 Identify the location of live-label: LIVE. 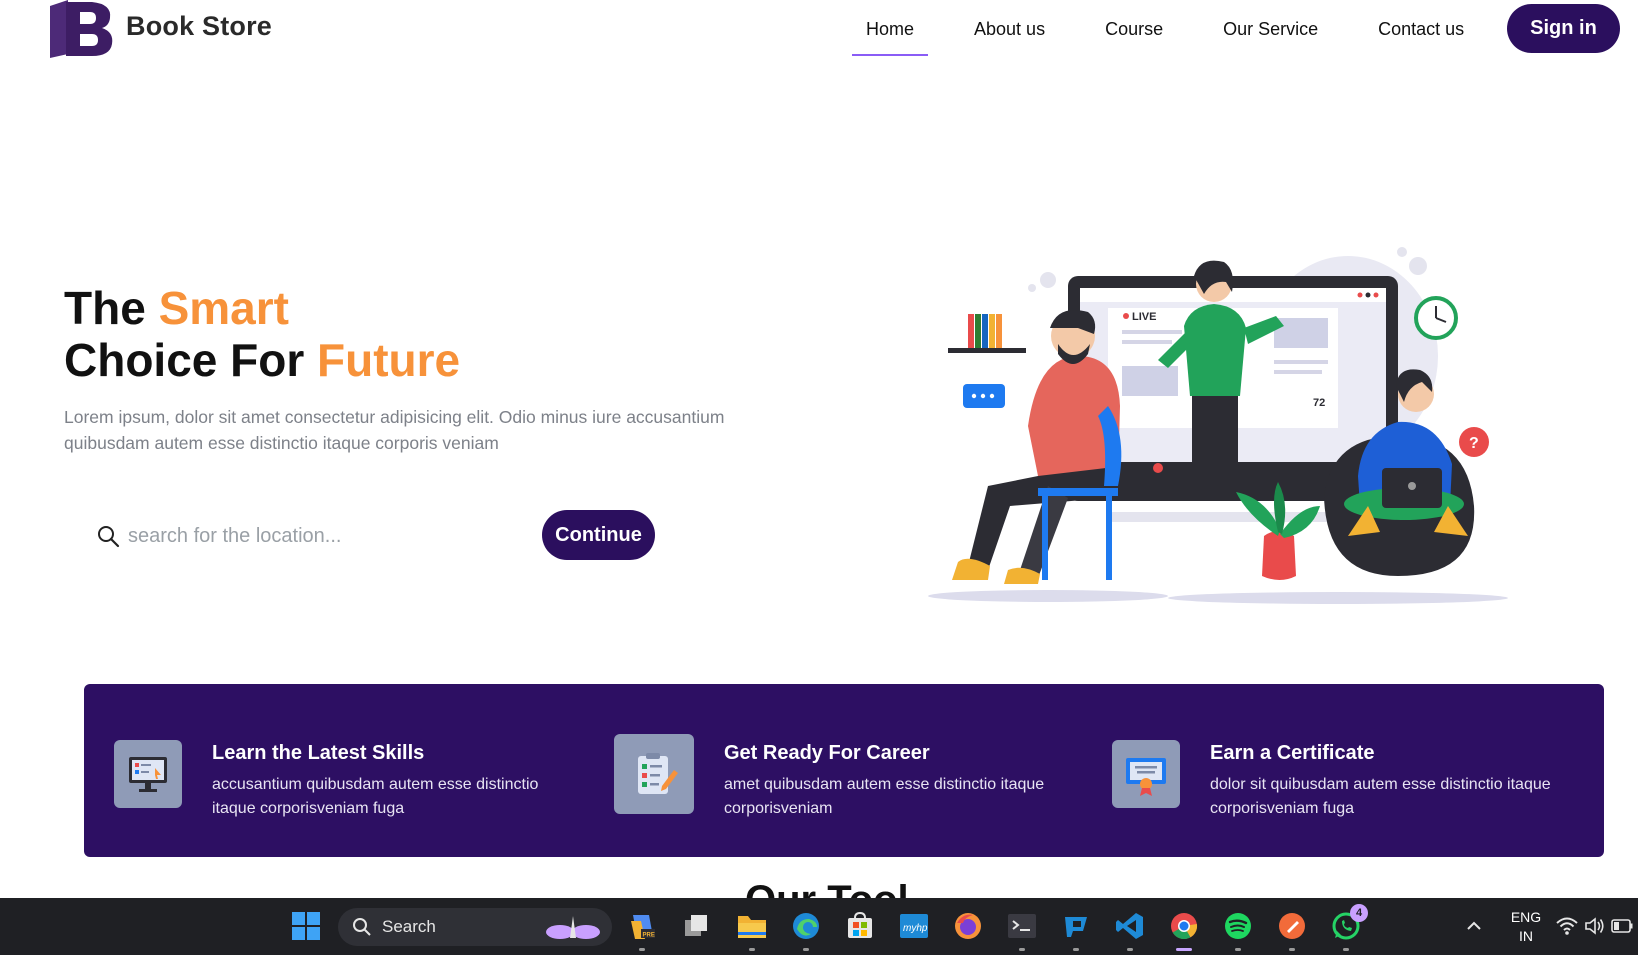
(1144, 317).